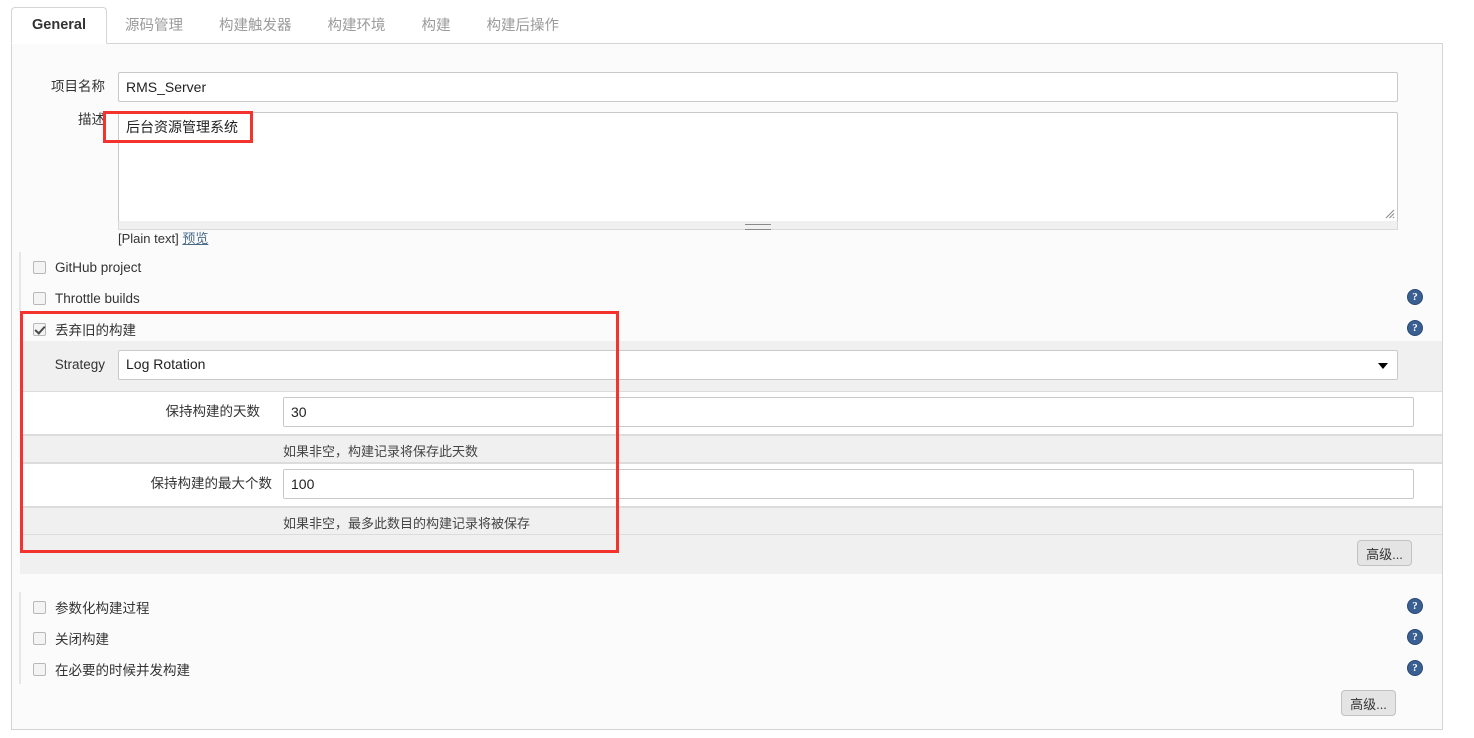 This screenshot has height=738, width=1474. I want to click on label-parameterized-build: 参数化构建过程, so click(102, 608).